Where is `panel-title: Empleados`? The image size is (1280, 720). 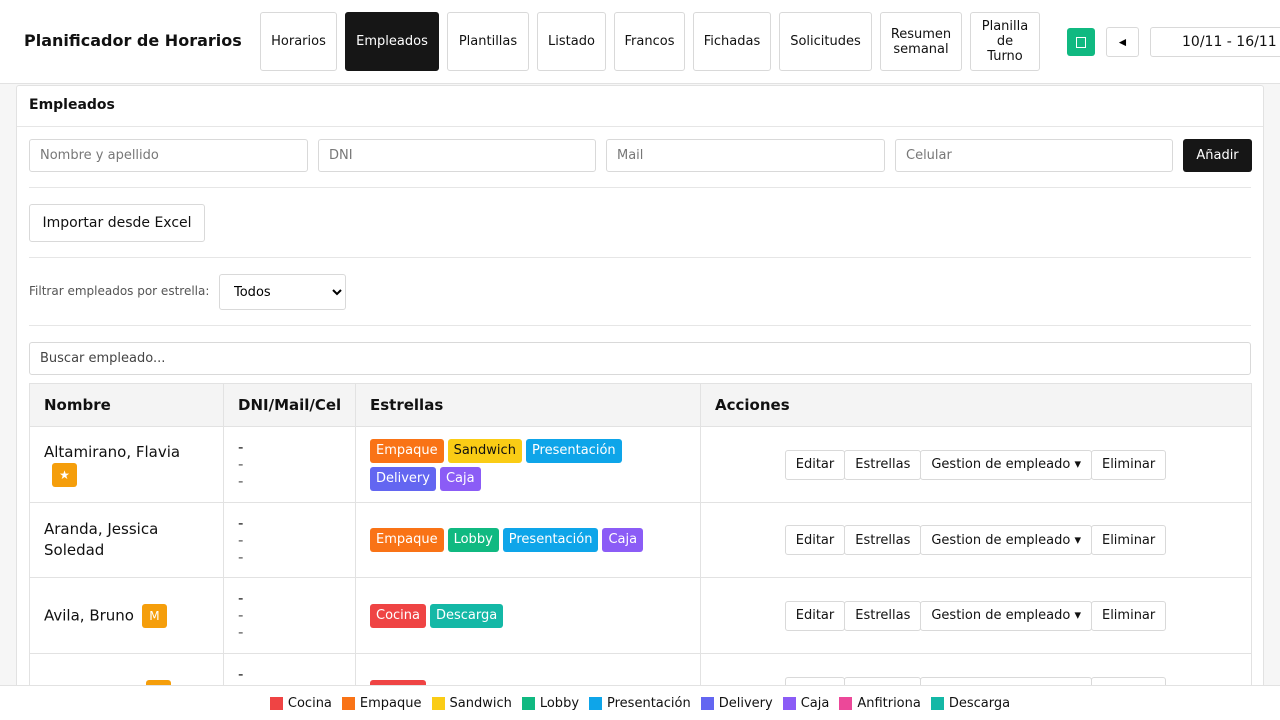
panel-title: Empleados is located at coordinates (72, 105).